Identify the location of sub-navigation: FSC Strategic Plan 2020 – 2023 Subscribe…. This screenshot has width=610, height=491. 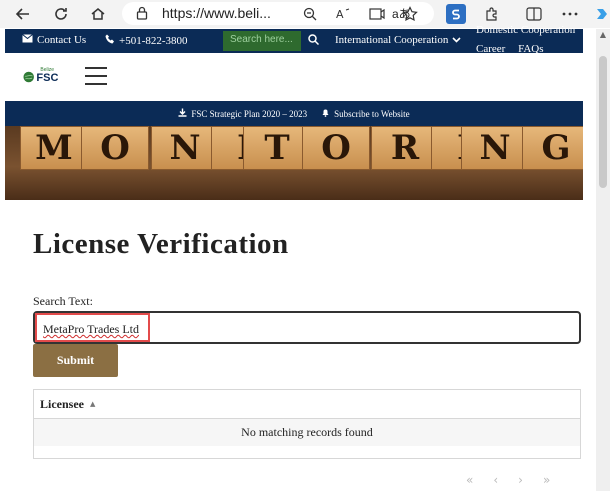
(294, 113).